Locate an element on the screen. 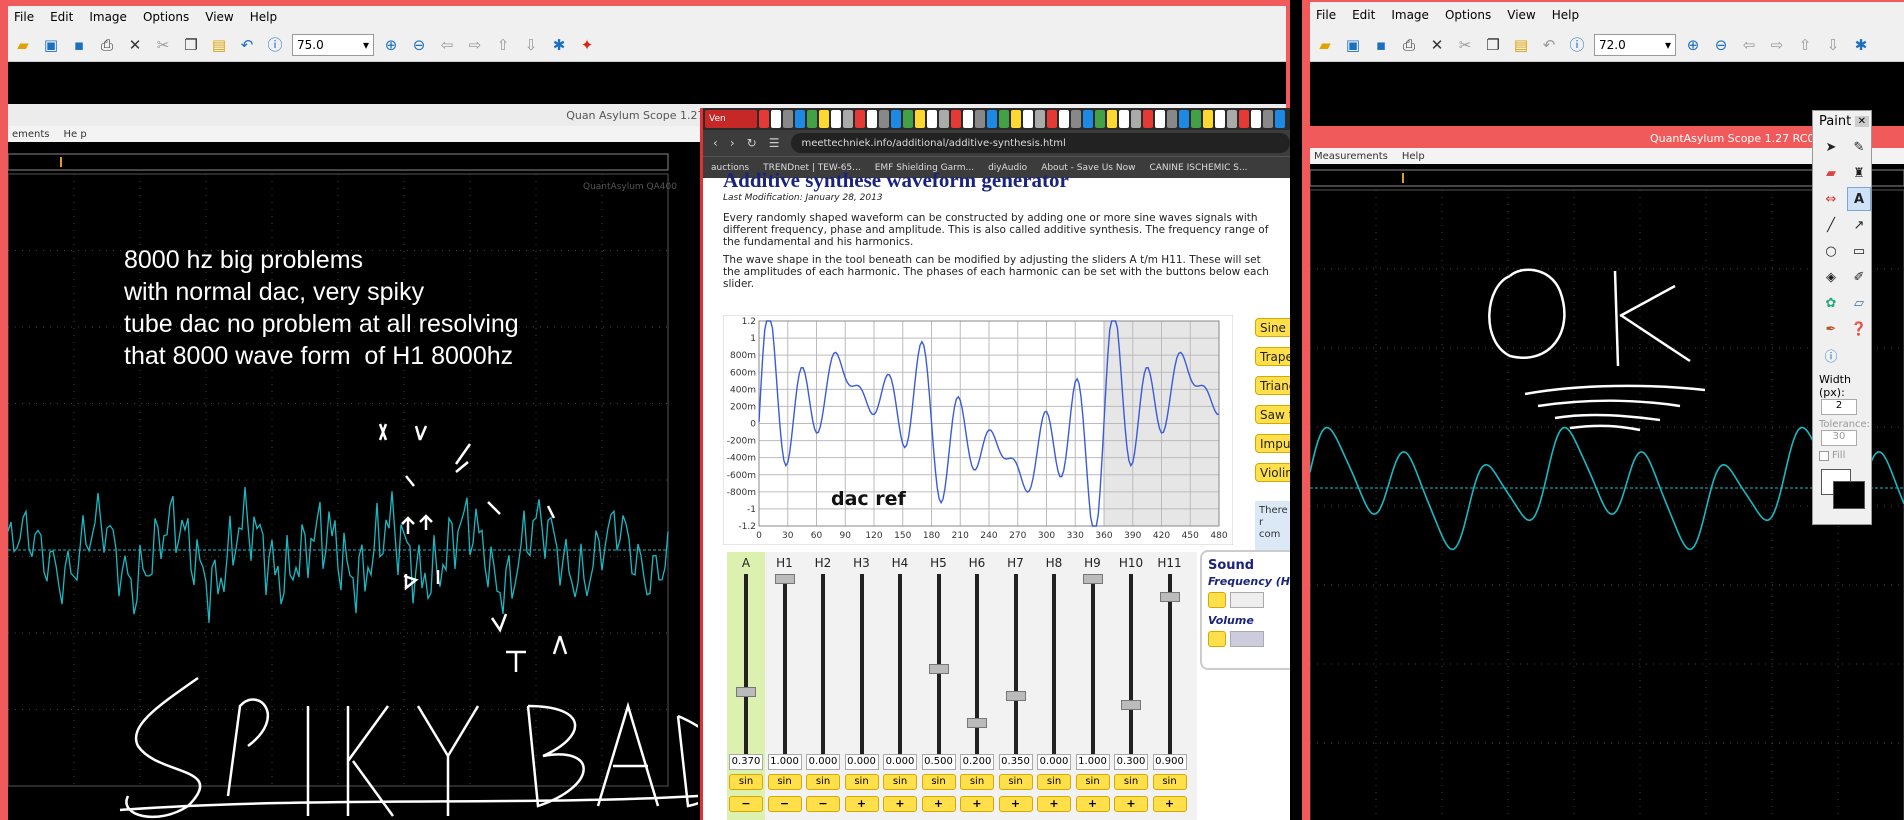 This screenshot has width=1904, height=820. select-arrow-icon: ➤ is located at coordinates (1831, 147).